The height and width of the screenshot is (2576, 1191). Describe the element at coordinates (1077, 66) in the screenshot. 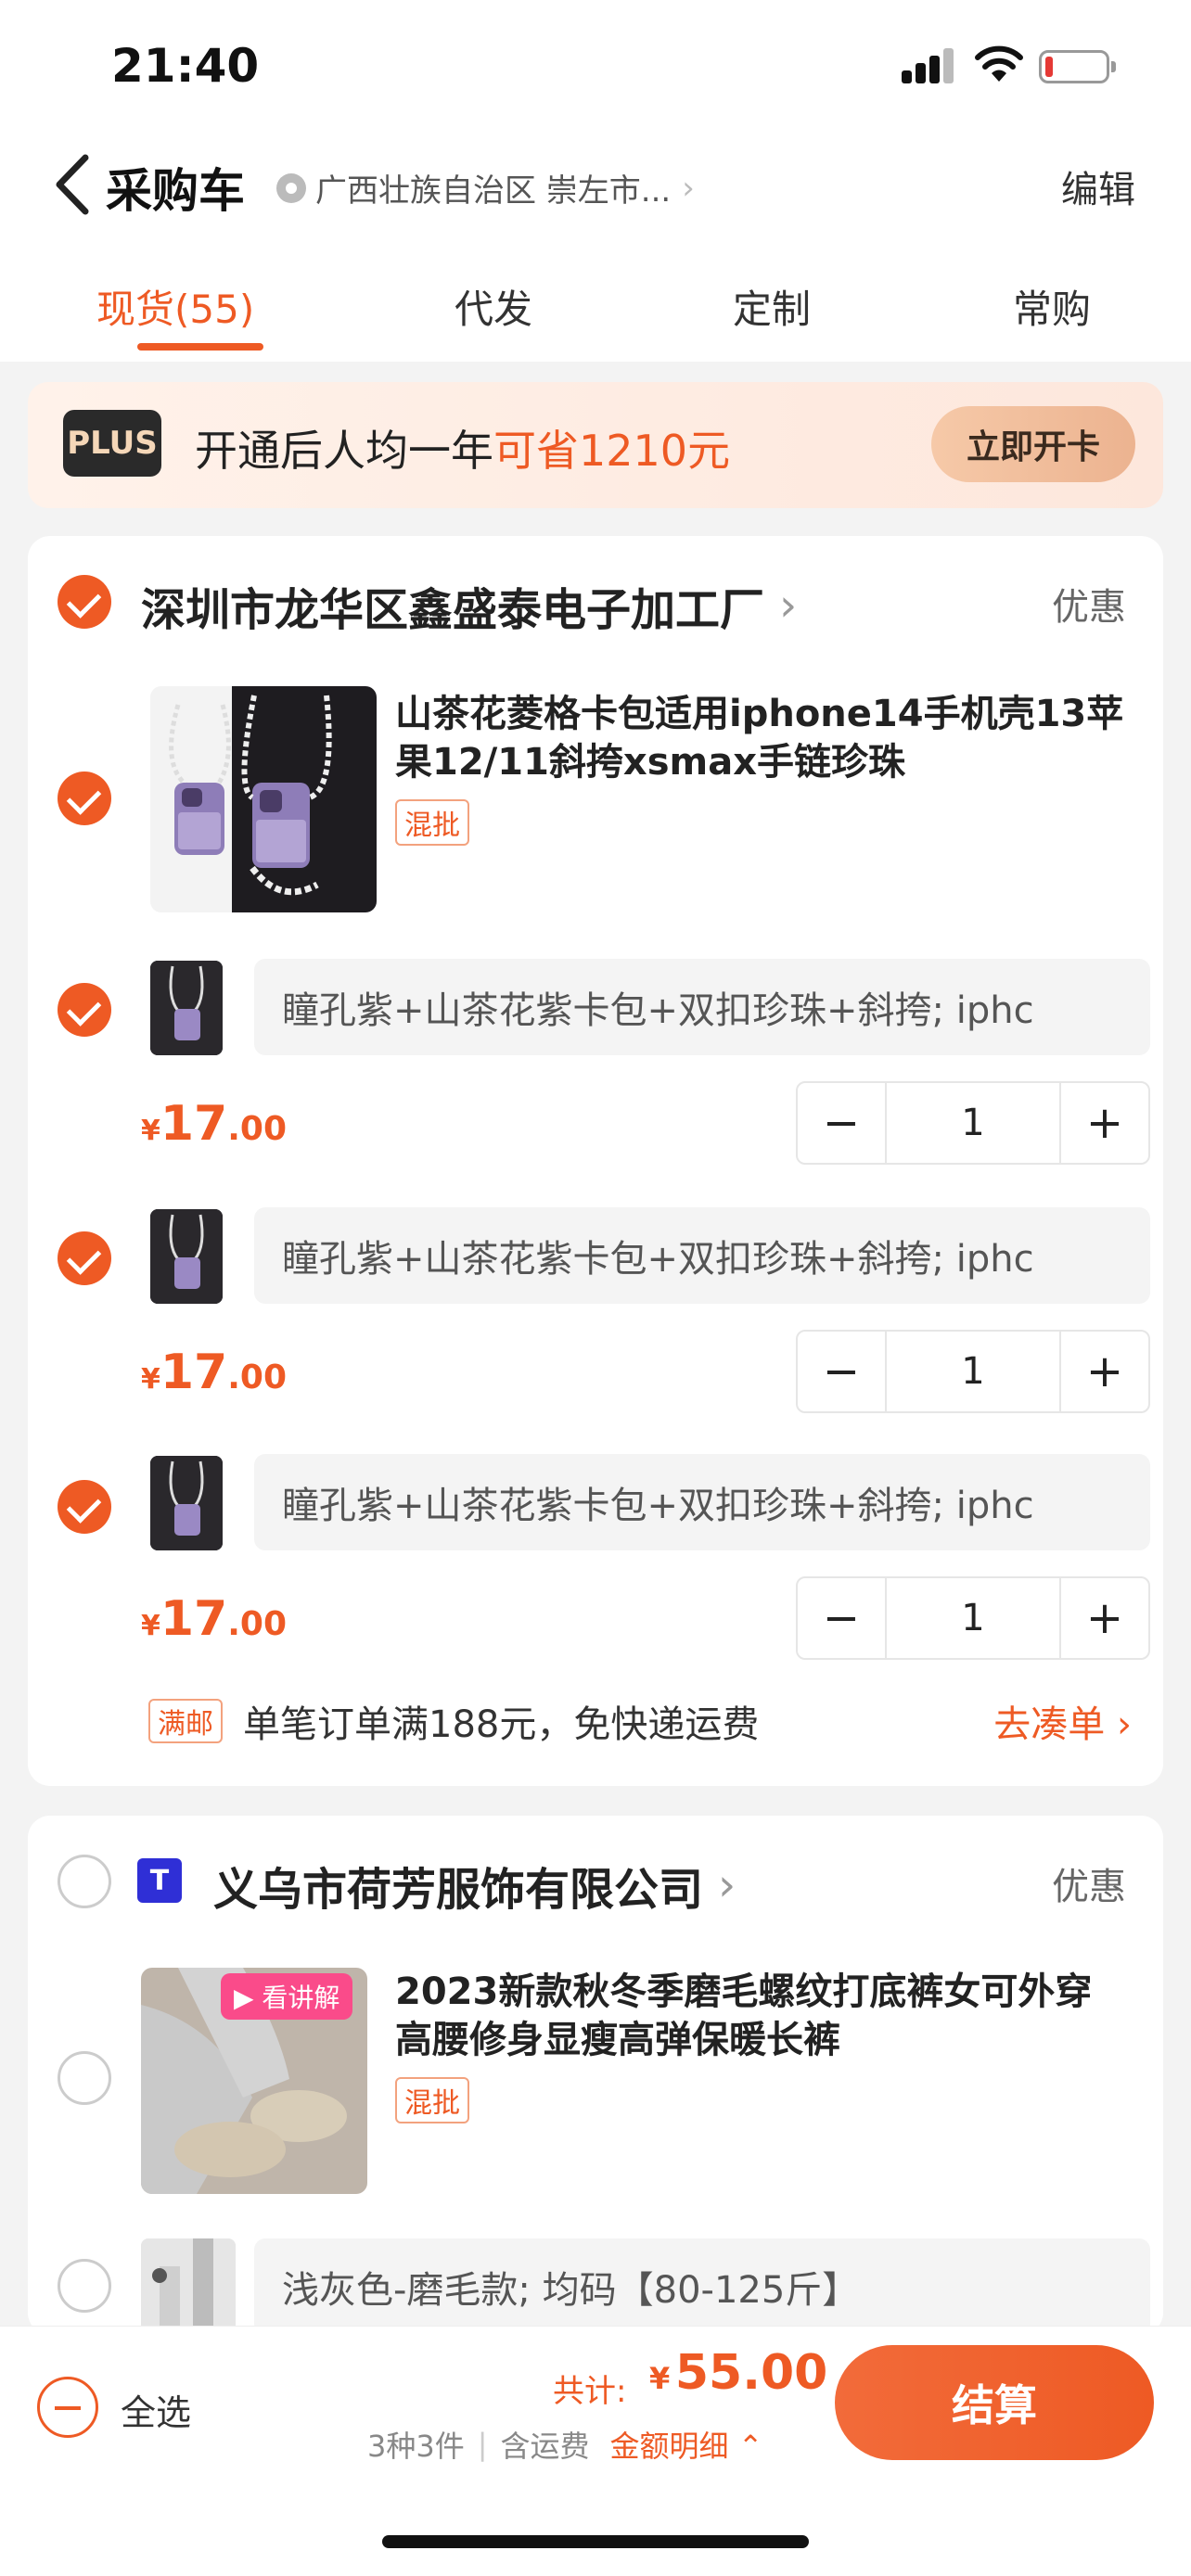

I see `battery-icon` at that location.